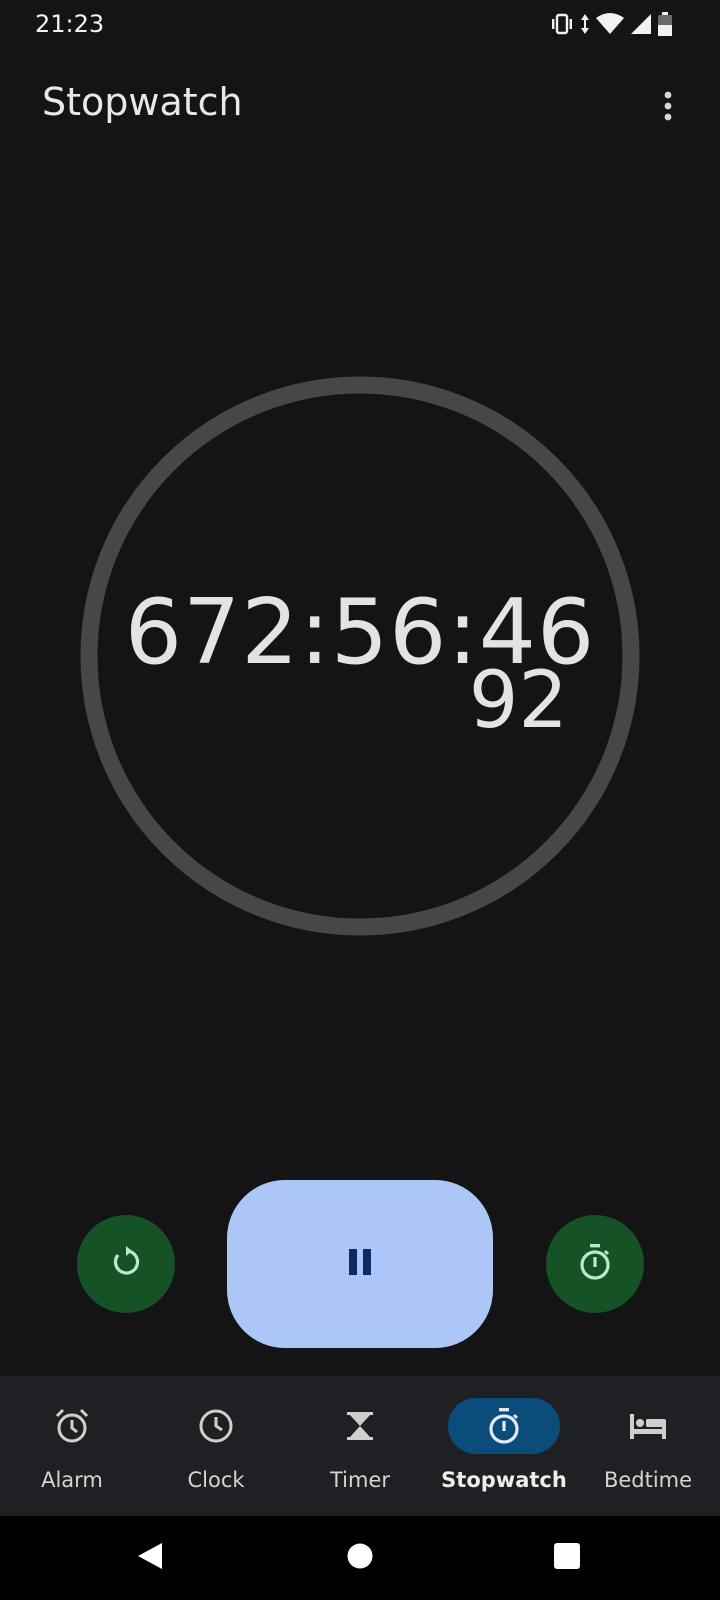 The image size is (720, 1600). I want to click on status-icons, so click(611, 24).